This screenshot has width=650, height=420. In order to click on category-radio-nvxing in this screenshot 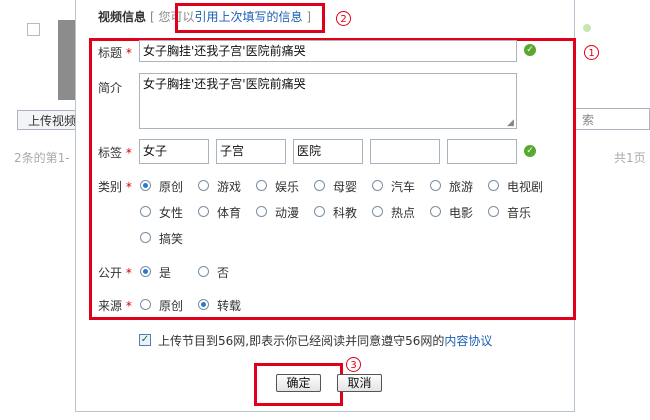, I will do `click(145, 211)`.